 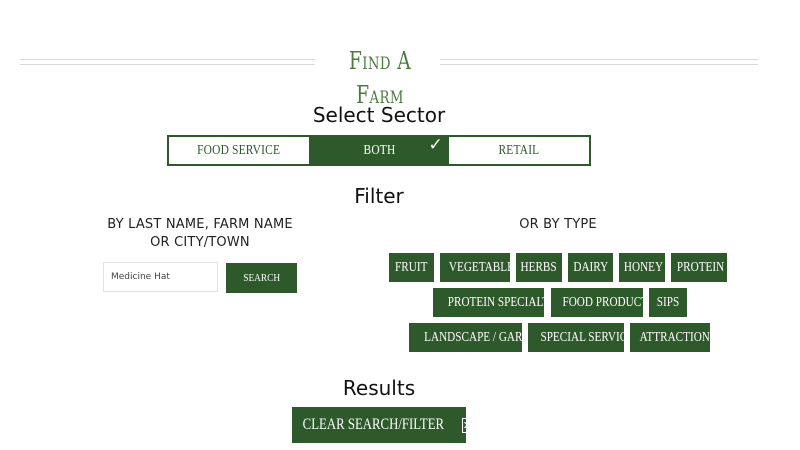 What do you see at coordinates (582, 337) in the screenshot?
I see `type-tag-label: Special Services` at bounding box center [582, 337].